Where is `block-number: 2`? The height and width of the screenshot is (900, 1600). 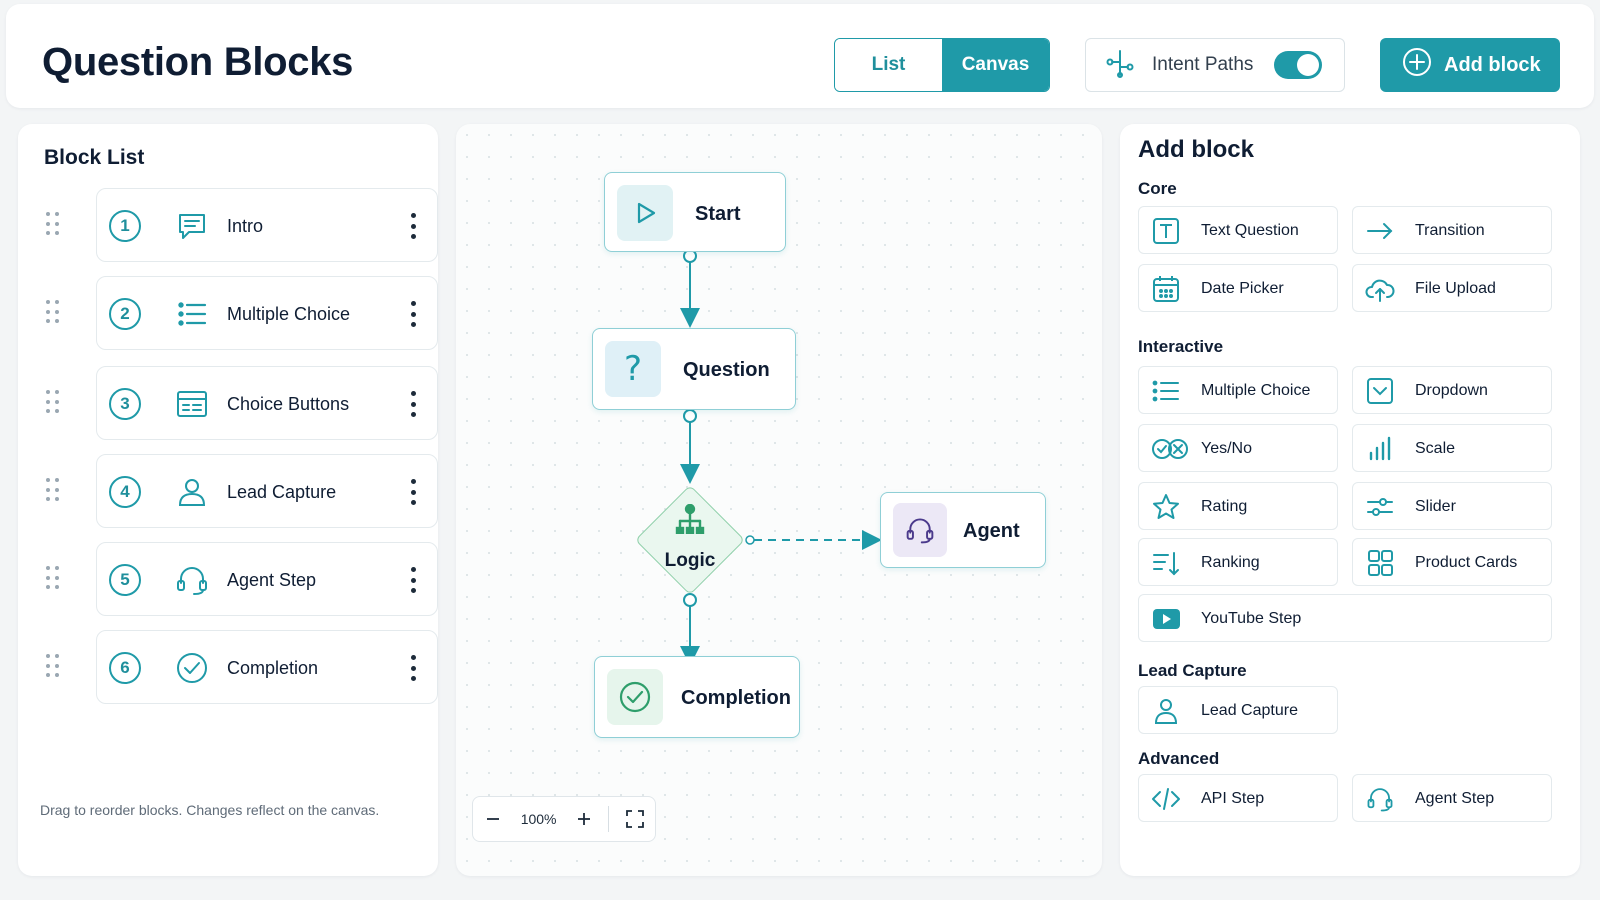
block-number: 2 is located at coordinates (125, 314).